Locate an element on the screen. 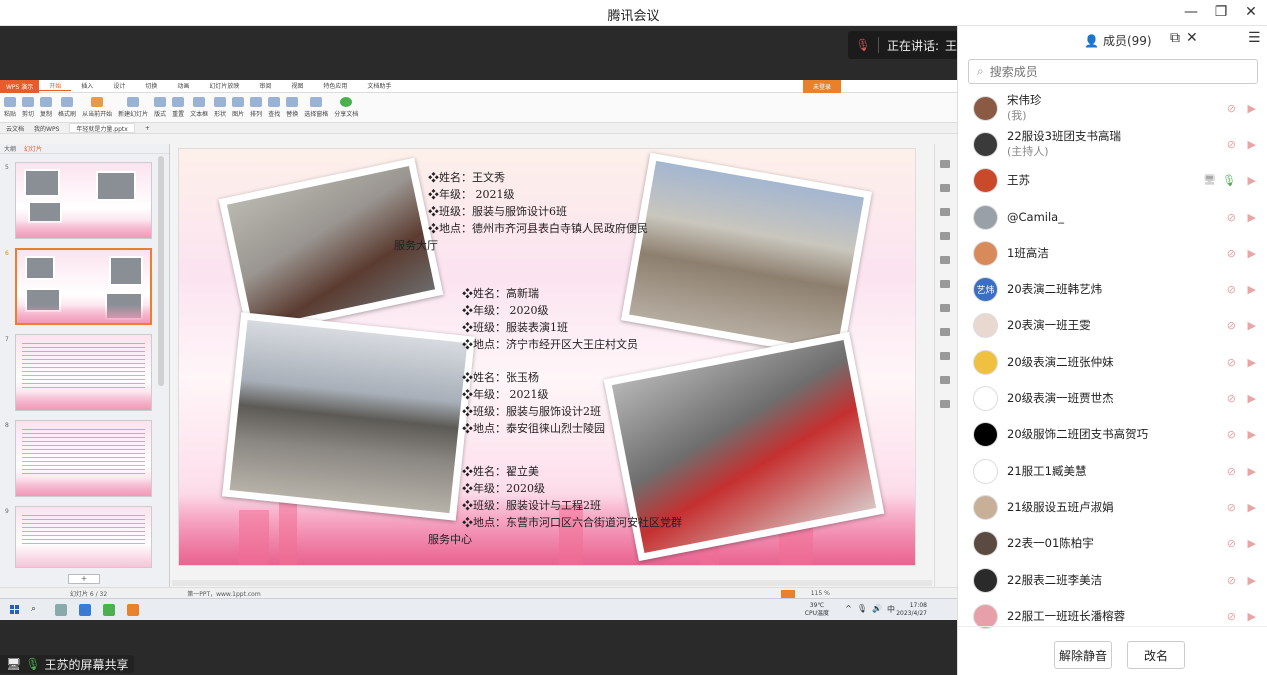 This screenshot has height=675, width=1267. wps-tab: 视图 is located at coordinates (297, 86).